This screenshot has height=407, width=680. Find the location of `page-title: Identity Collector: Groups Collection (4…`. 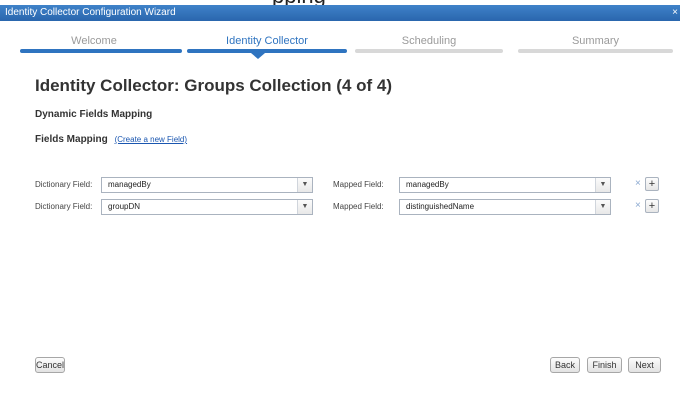

page-title: Identity Collector: Groups Collection (4… is located at coordinates (214, 85).